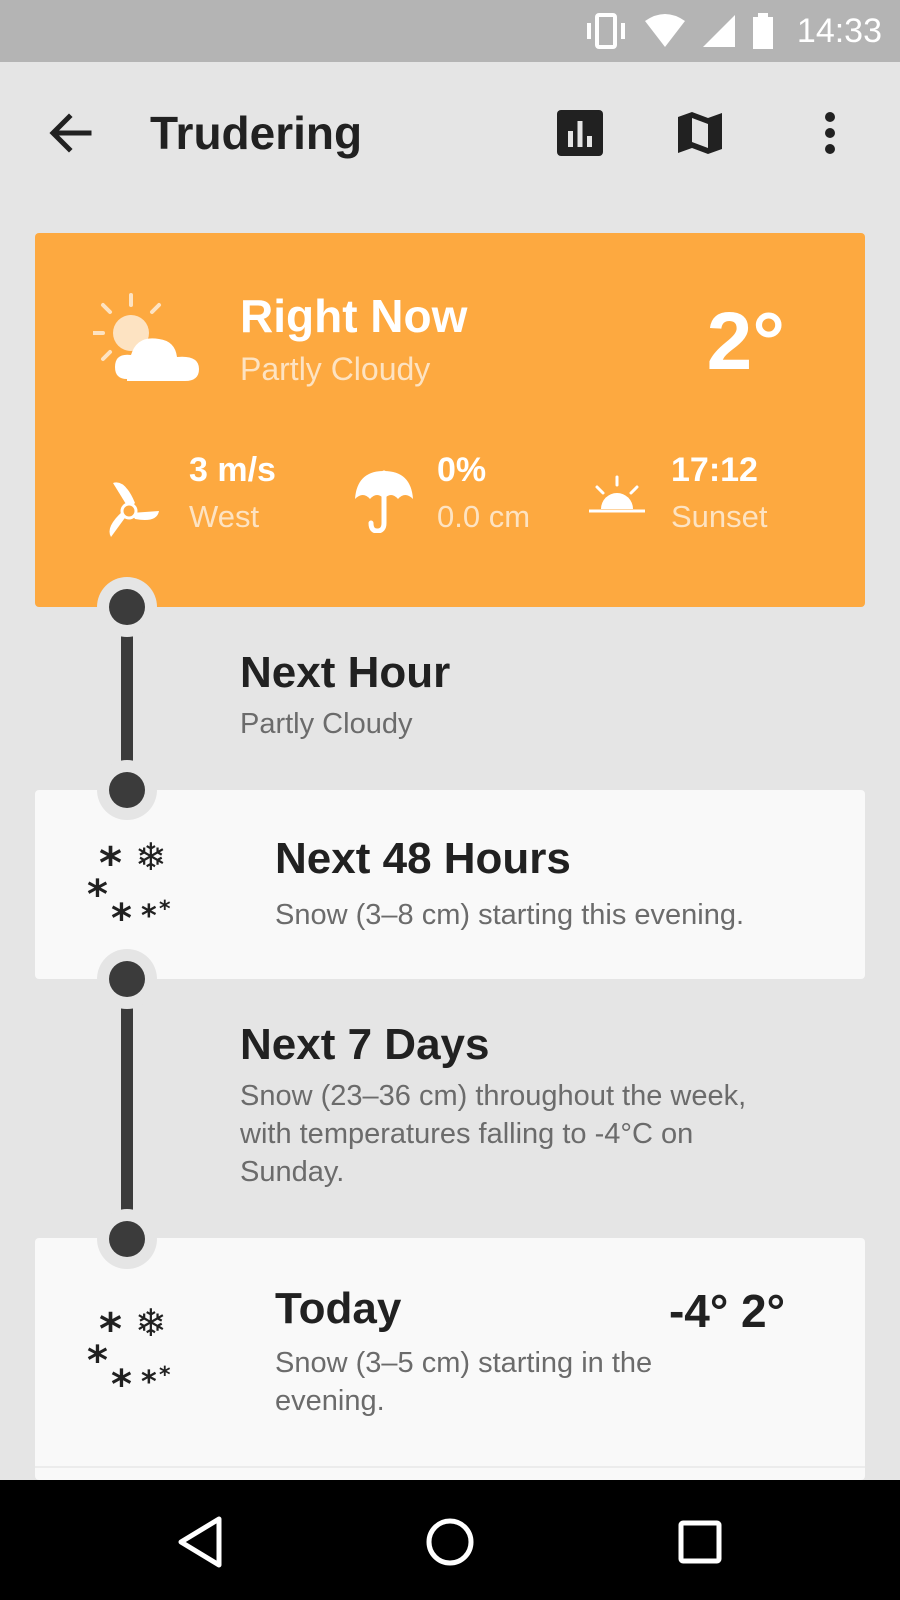 This screenshot has height=1600, width=900. Describe the element at coordinates (718, 31) in the screenshot. I see `signal-icon` at that location.